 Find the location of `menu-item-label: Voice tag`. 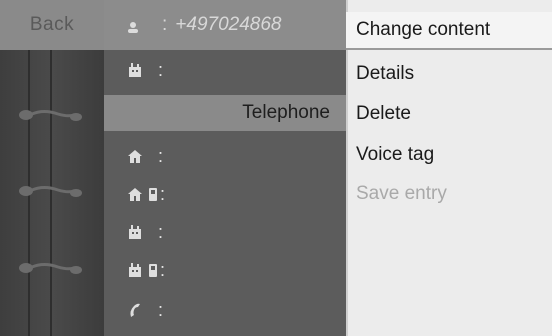

menu-item-label: Voice tag is located at coordinates (395, 154).